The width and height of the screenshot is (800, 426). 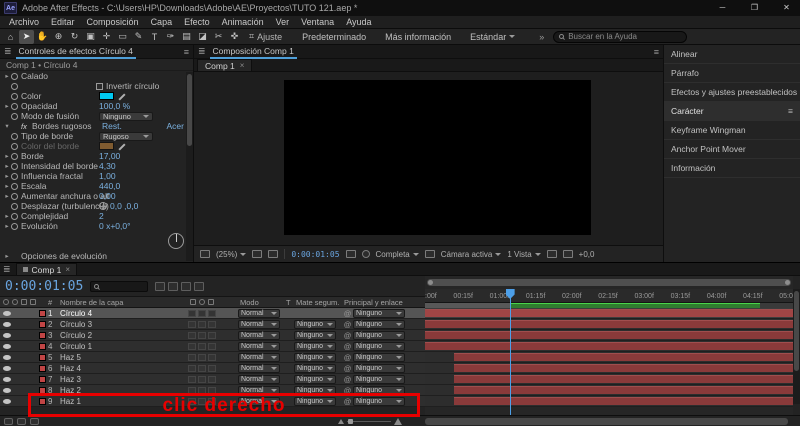 I want to click on composition-mini-flowchart-icon, so click(x=160, y=286).